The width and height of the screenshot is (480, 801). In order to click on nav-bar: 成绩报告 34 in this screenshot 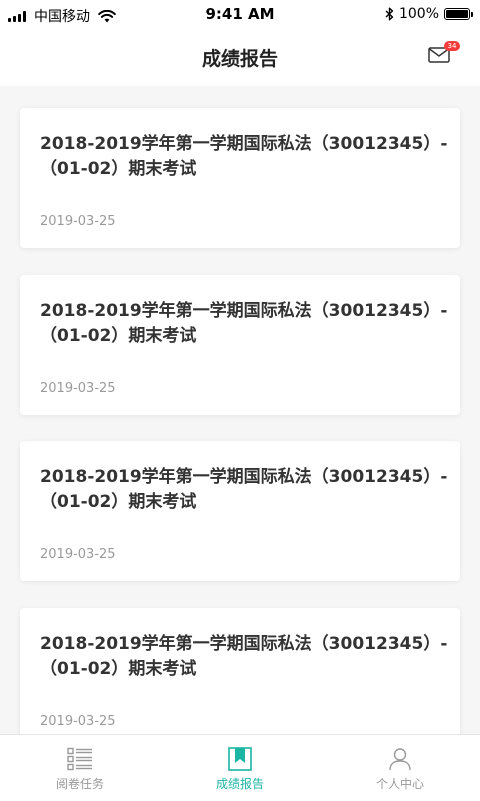, I will do `click(240, 58)`.